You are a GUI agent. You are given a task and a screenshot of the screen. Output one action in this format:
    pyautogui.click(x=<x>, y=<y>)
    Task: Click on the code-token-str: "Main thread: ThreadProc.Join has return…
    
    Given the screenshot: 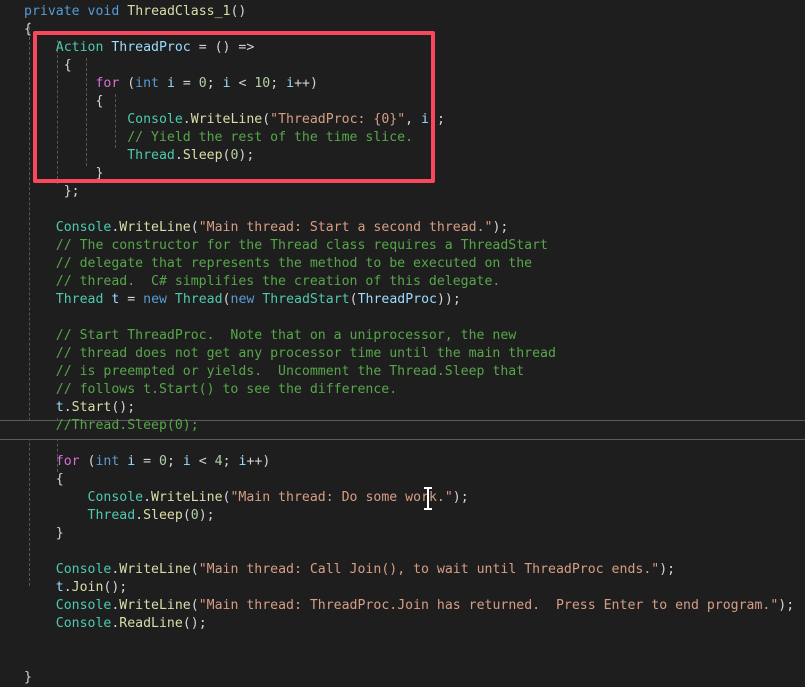 What is the action you would take?
    pyautogui.click(x=488, y=605)
    